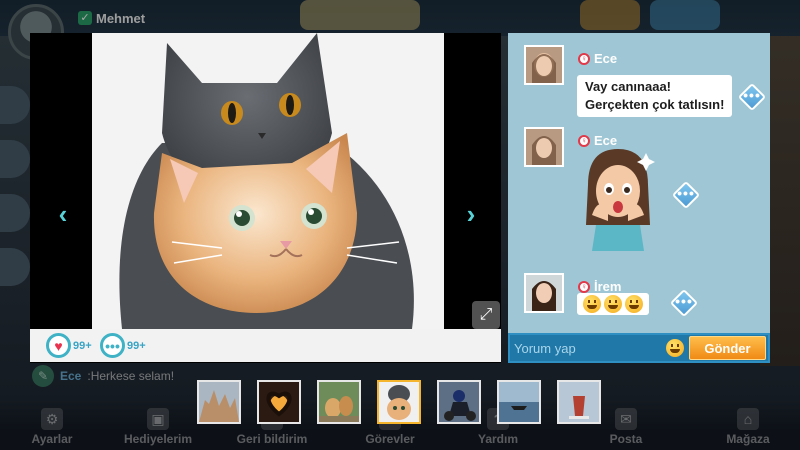  I want to click on fullscreen-button: ⤢, so click(486, 315).